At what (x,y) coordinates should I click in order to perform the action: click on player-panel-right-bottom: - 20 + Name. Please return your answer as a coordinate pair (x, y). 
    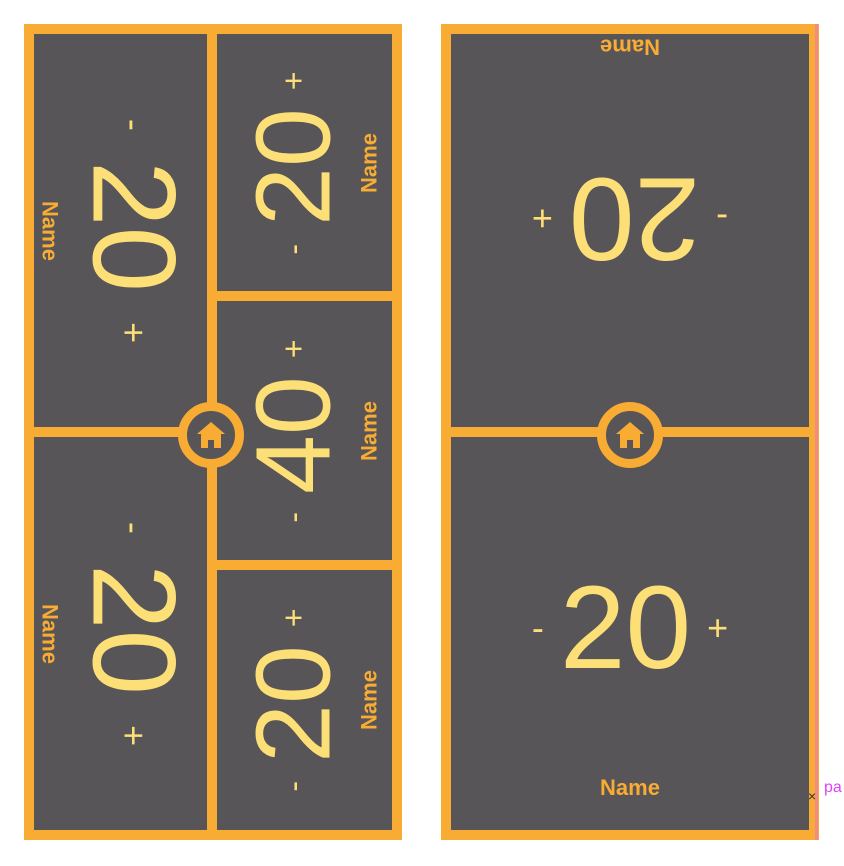
    Looking at the image, I should click on (304, 700).